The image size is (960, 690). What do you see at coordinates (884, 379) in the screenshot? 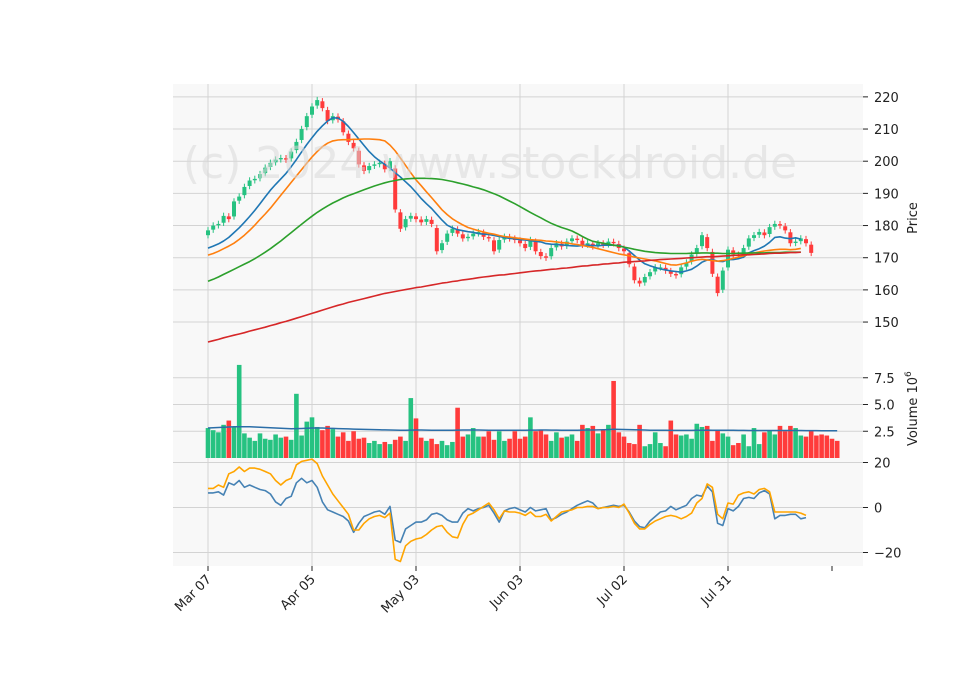
I see `volume-ytick-label: 7.5` at bounding box center [884, 379].